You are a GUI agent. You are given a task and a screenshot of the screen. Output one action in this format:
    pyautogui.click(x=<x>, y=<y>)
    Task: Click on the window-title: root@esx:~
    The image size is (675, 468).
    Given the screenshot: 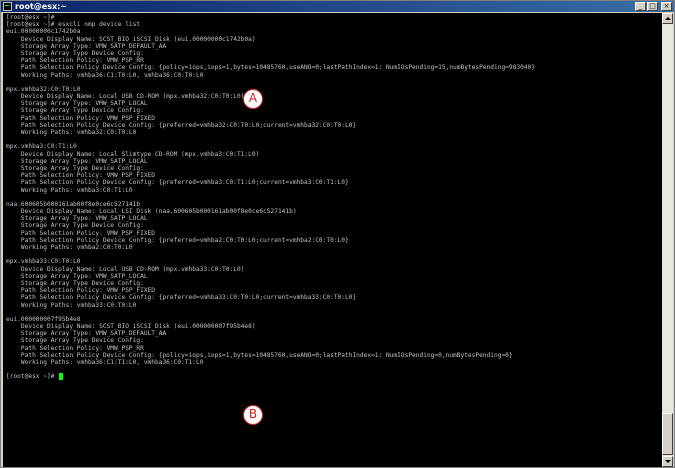 What is the action you would take?
    pyautogui.click(x=41, y=6)
    